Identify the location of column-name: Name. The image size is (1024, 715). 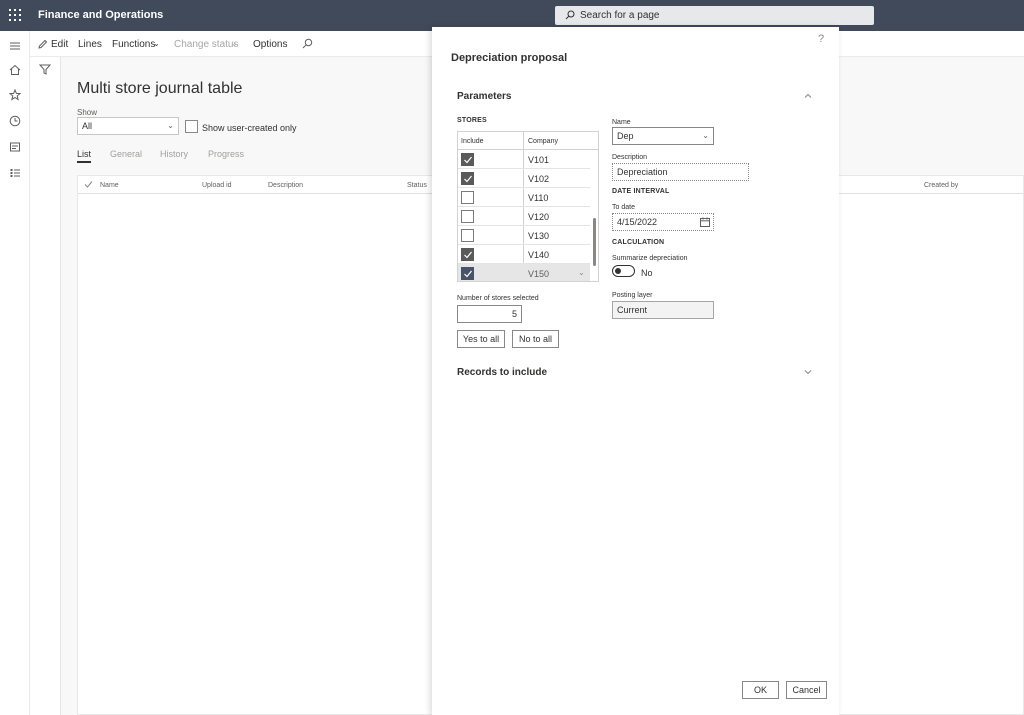
(109, 185).